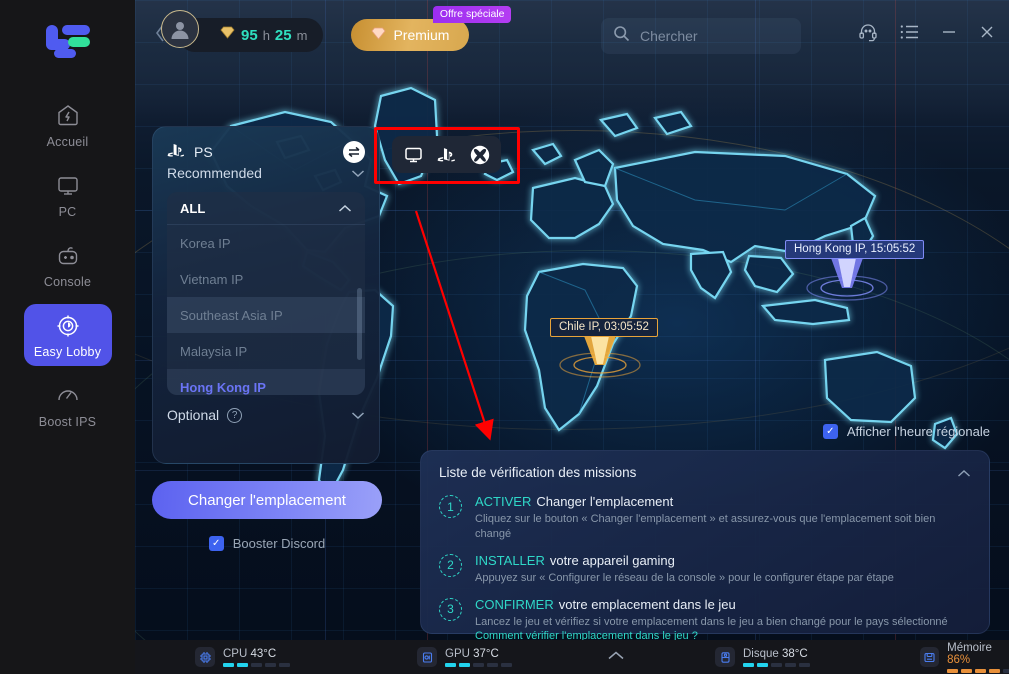 The height and width of the screenshot is (674, 1009). What do you see at coordinates (67, 335) in the screenshot?
I see `sidebar-item-easy-lobby: Easy Lobby` at bounding box center [67, 335].